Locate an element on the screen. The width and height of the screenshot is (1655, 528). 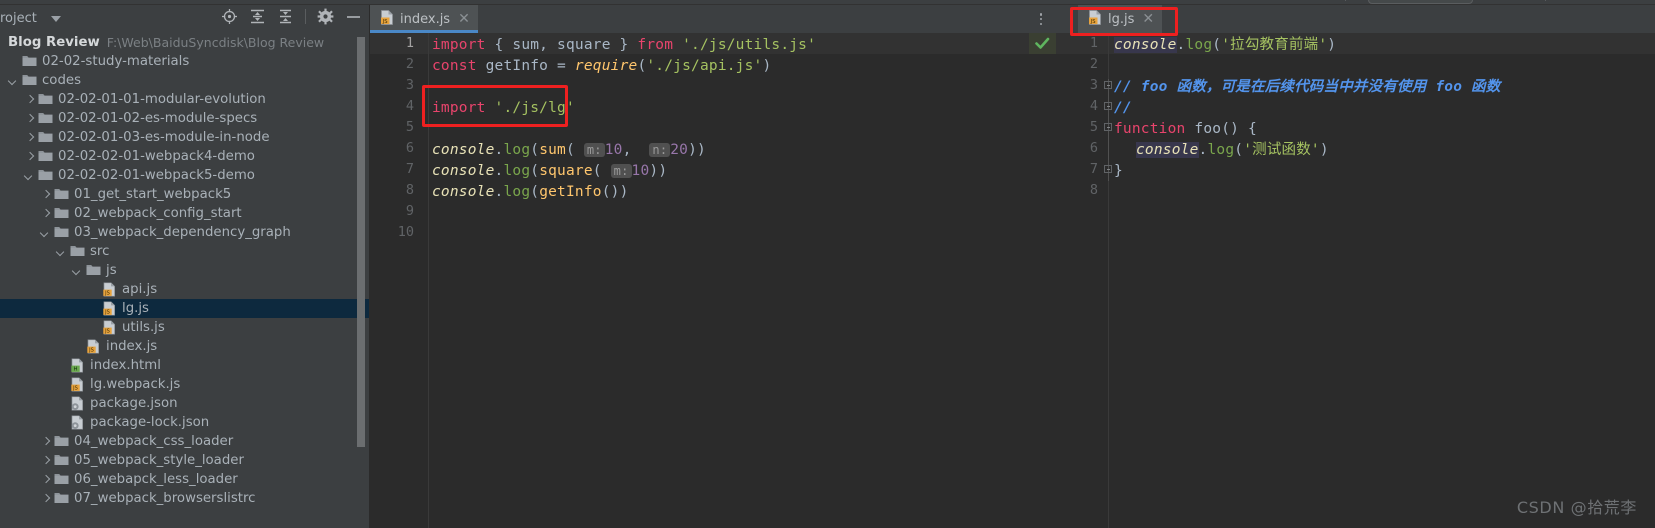
tab-index-js: JS index.js ✕ is located at coordinates (424, 19).